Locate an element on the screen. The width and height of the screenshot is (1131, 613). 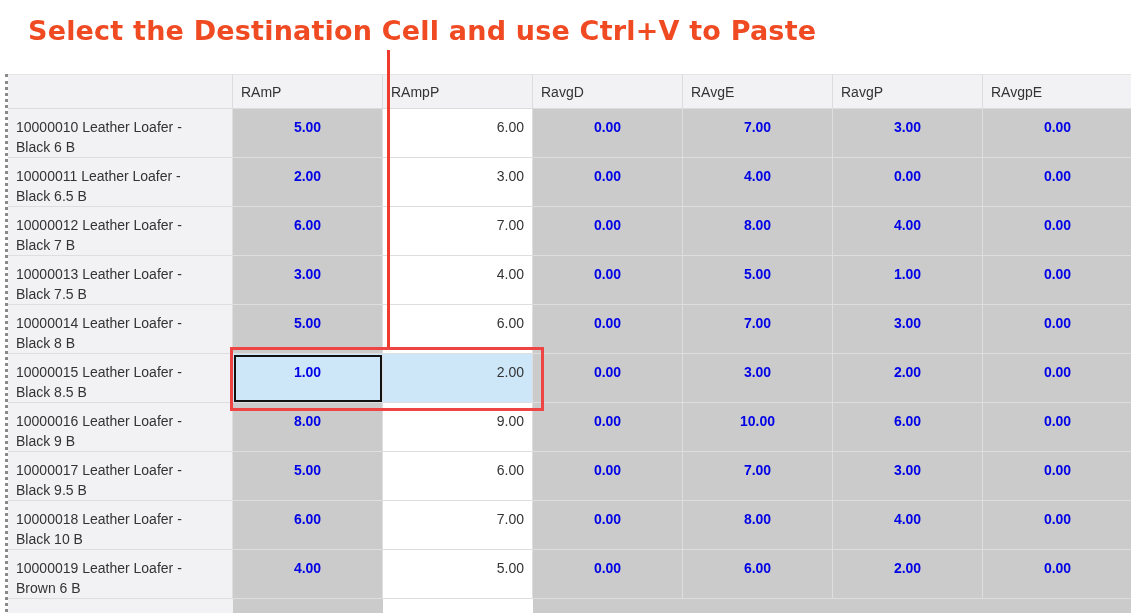
table-cell: 10.00 is located at coordinates (758, 427).